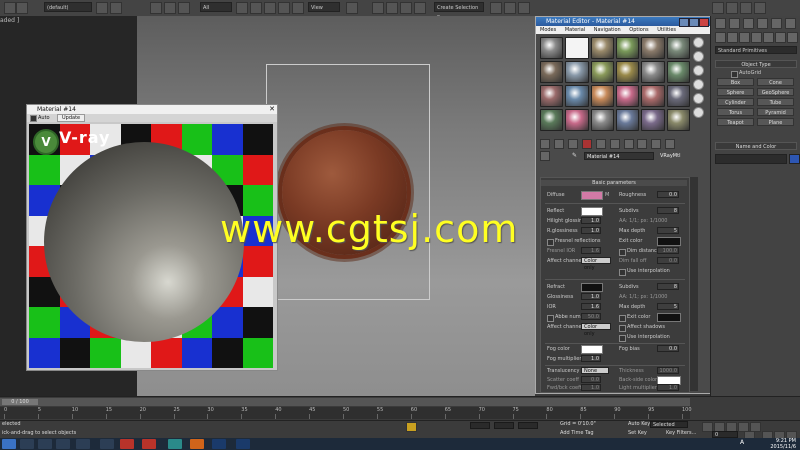 The width and height of the screenshot is (800, 450). What do you see at coordinates (591, 250) in the screenshot?
I see `fresnel-ior-spinner: 1.6` at bounding box center [591, 250].